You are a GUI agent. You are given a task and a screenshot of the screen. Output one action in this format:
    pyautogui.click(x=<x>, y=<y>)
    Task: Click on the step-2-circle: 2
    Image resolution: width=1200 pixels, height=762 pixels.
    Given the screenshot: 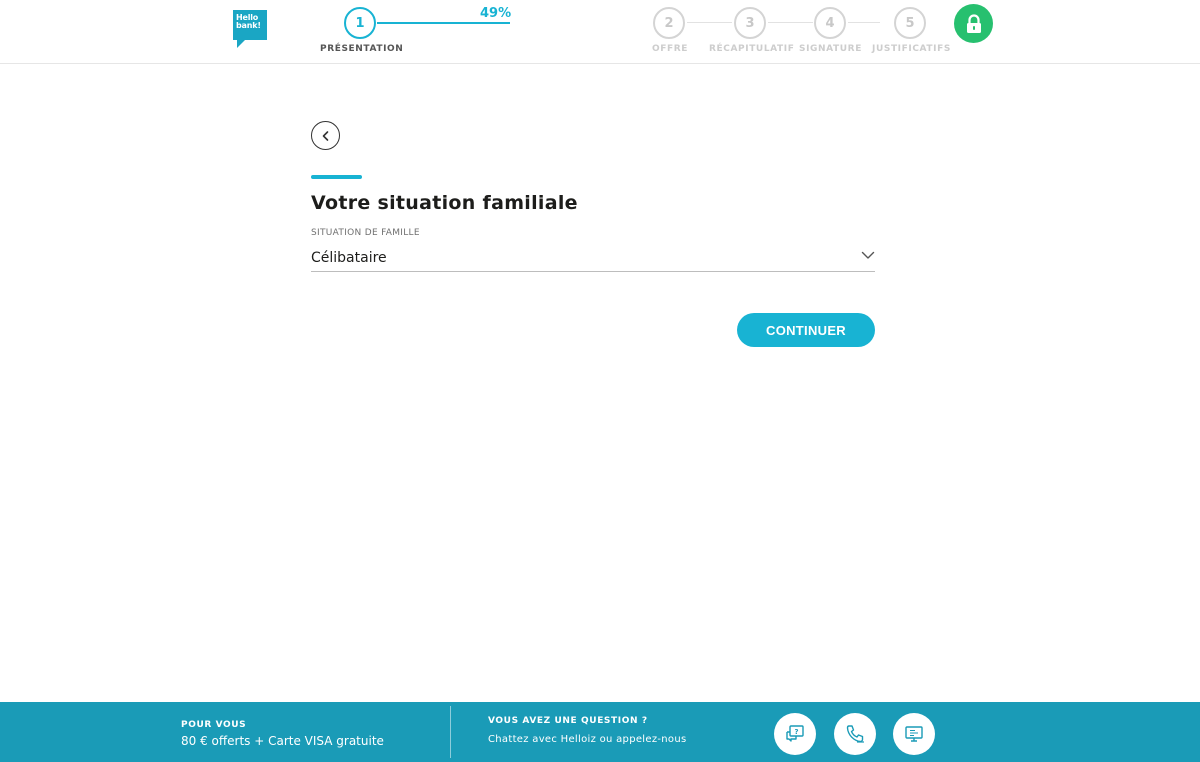 What is the action you would take?
    pyautogui.click(x=669, y=23)
    